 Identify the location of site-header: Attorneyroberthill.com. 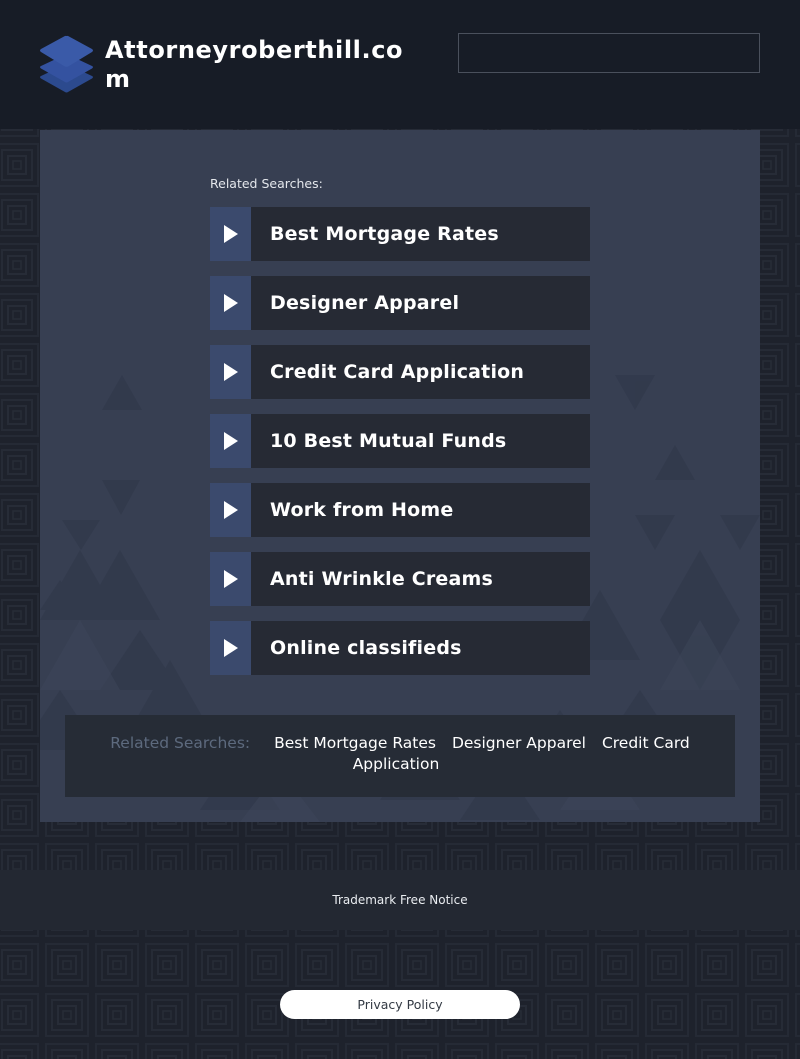
(400, 64).